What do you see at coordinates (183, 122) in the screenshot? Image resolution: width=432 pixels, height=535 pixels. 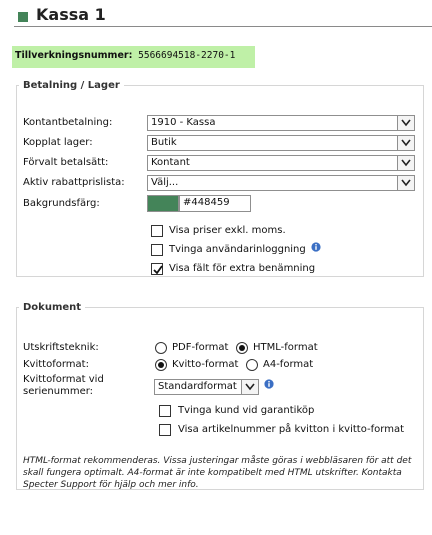 I see `cash-payment-value: 1910 - Kassa` at bounding box center [183, 122].